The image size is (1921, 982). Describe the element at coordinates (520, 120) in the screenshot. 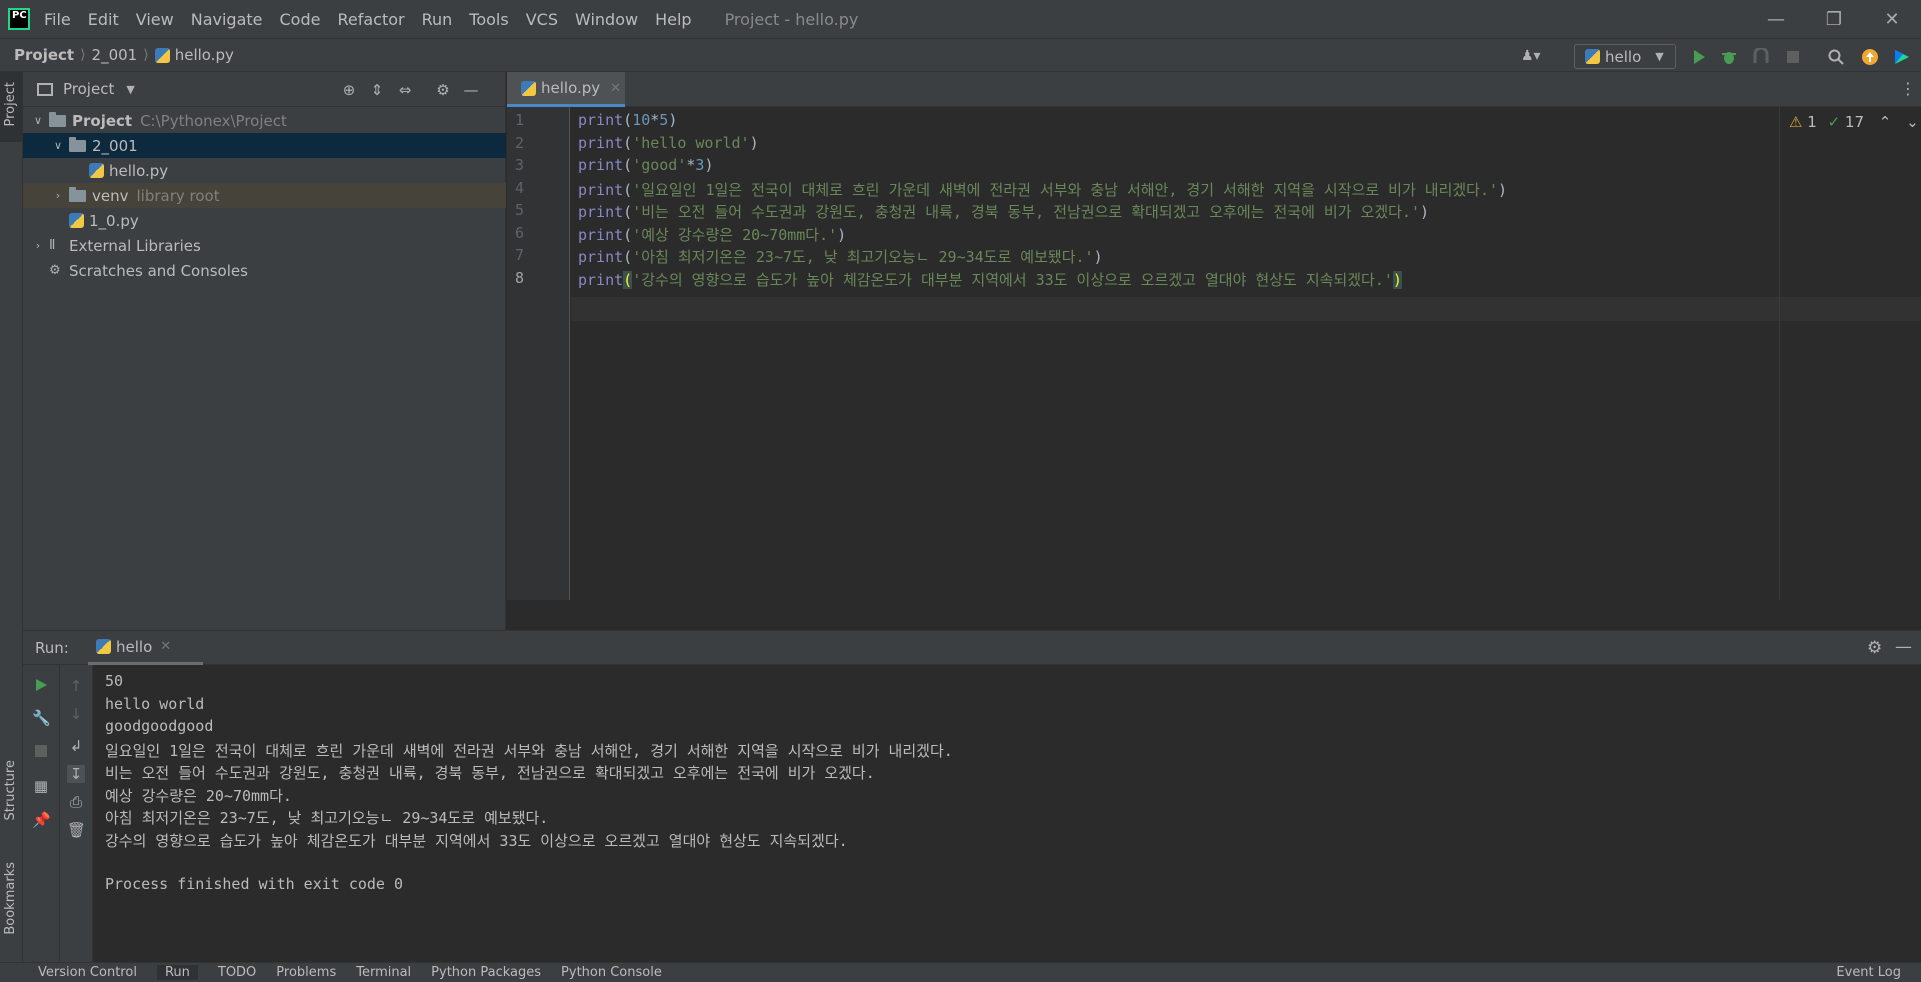

I see `line-number: 1` at that location.